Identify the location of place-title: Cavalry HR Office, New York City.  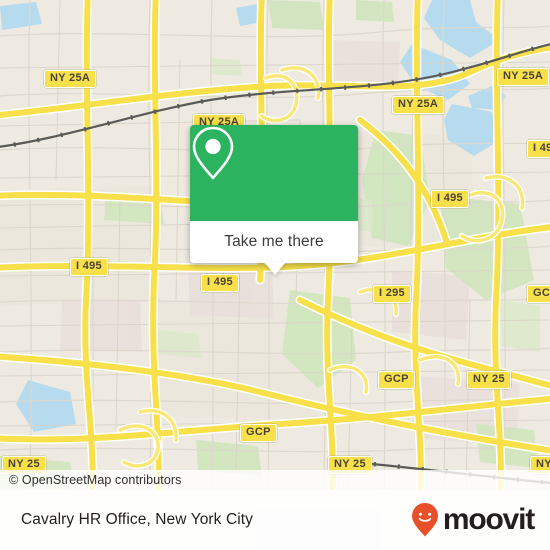
(137, 519).